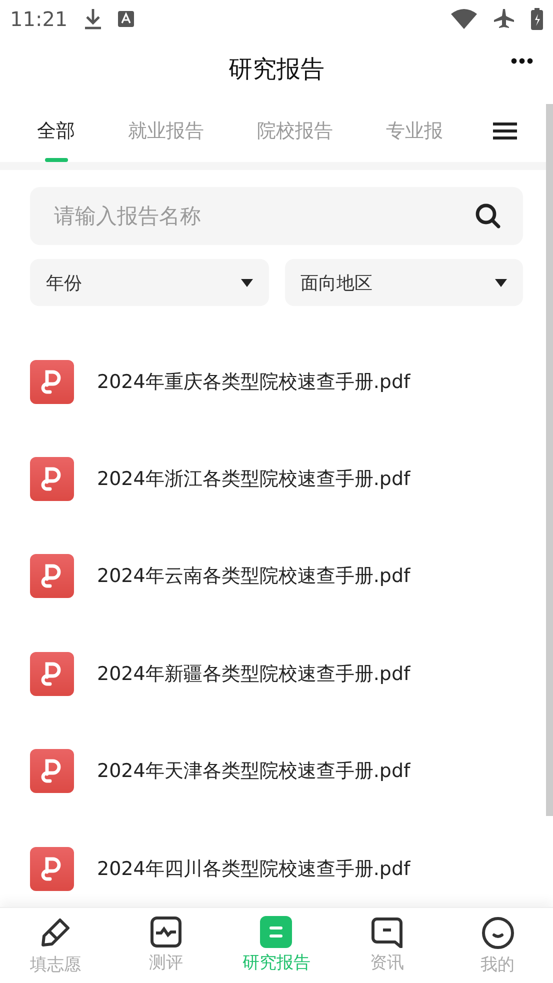  What do you see at coordinates (253, 869) in the screenshot?
I see `report-name: 2024年四川各类型院校速查手册.pdf` at bounding box center [253, 869].